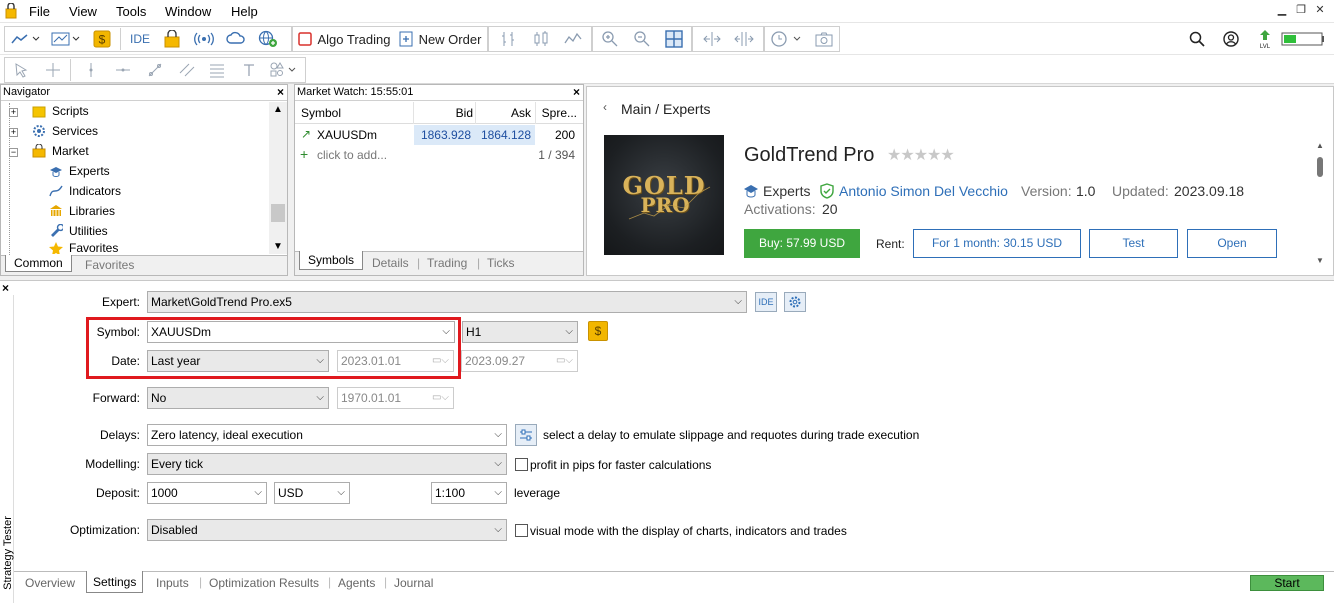  I want to click on expert-ide-button: IDE, so click(766, 302).